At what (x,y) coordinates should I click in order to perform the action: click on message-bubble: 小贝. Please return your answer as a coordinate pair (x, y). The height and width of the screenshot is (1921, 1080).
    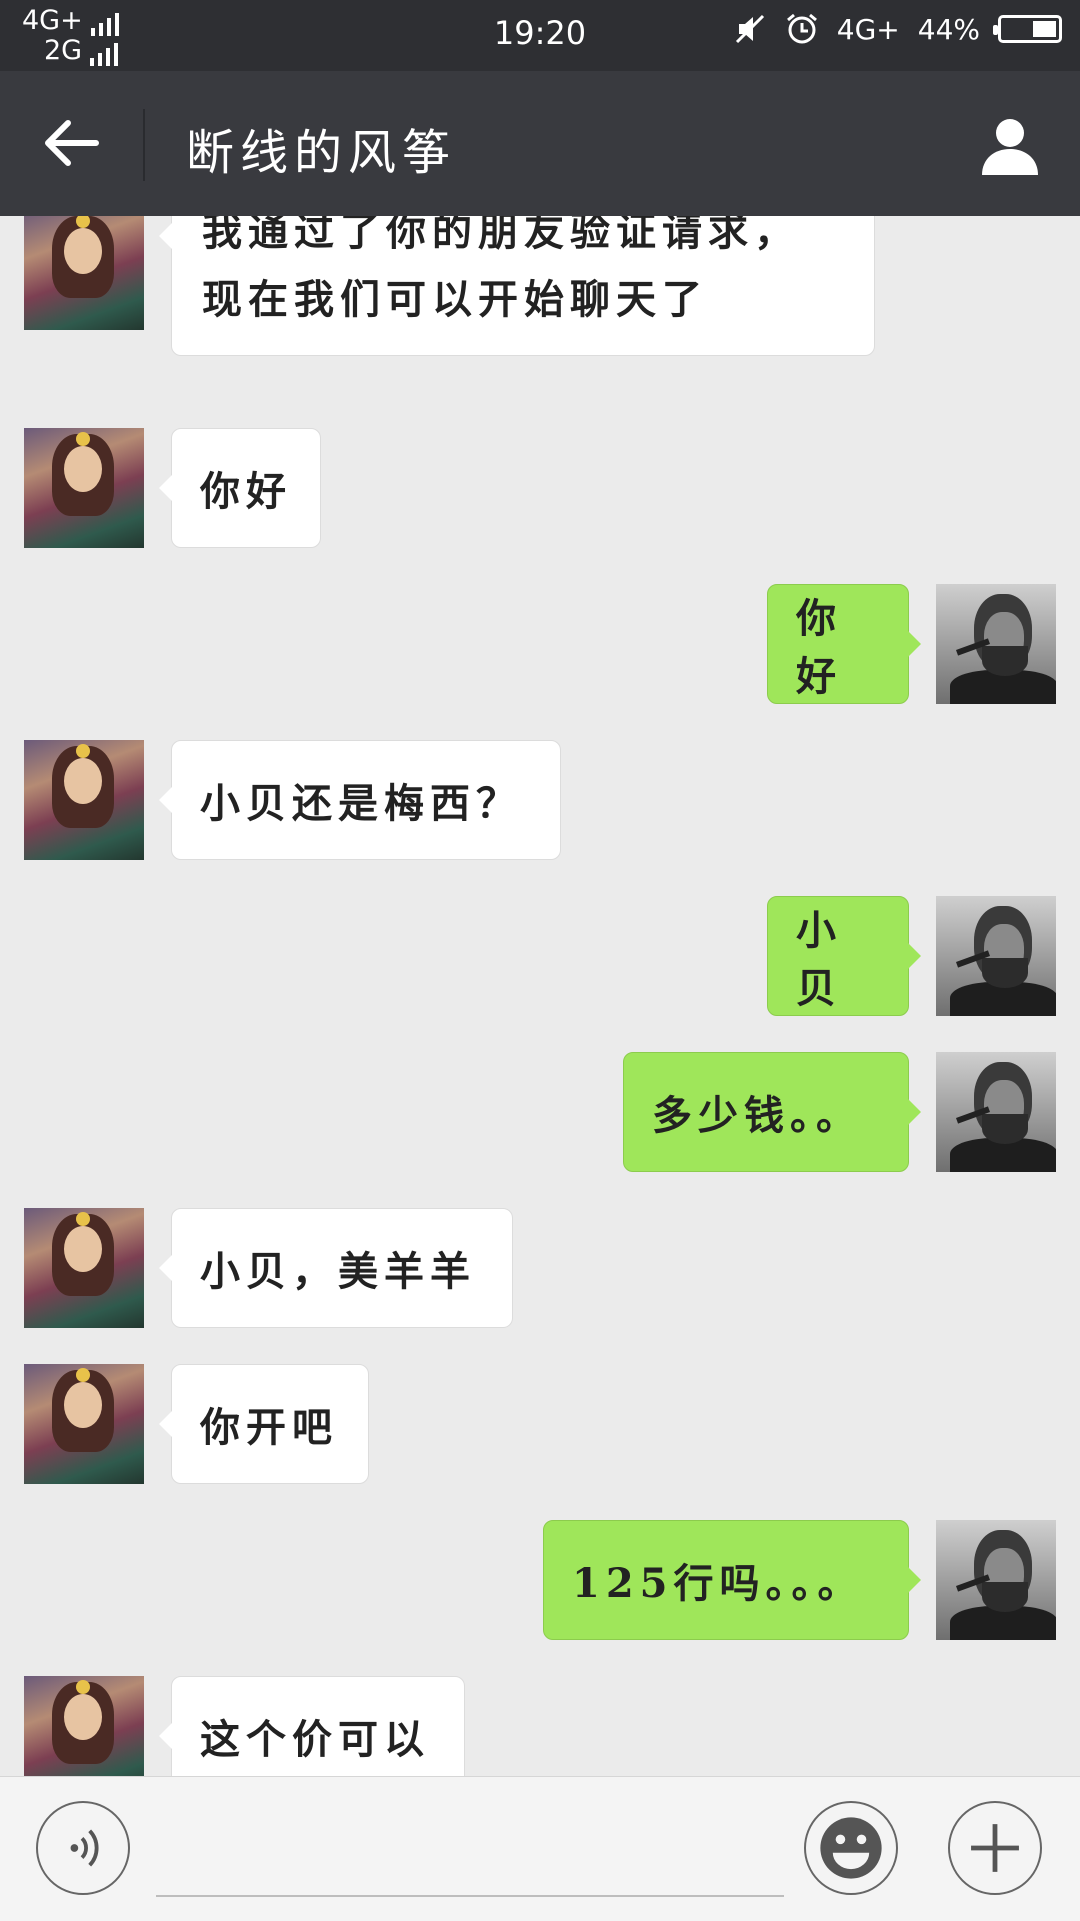
    Looking at the image, I should click on (844, 956).